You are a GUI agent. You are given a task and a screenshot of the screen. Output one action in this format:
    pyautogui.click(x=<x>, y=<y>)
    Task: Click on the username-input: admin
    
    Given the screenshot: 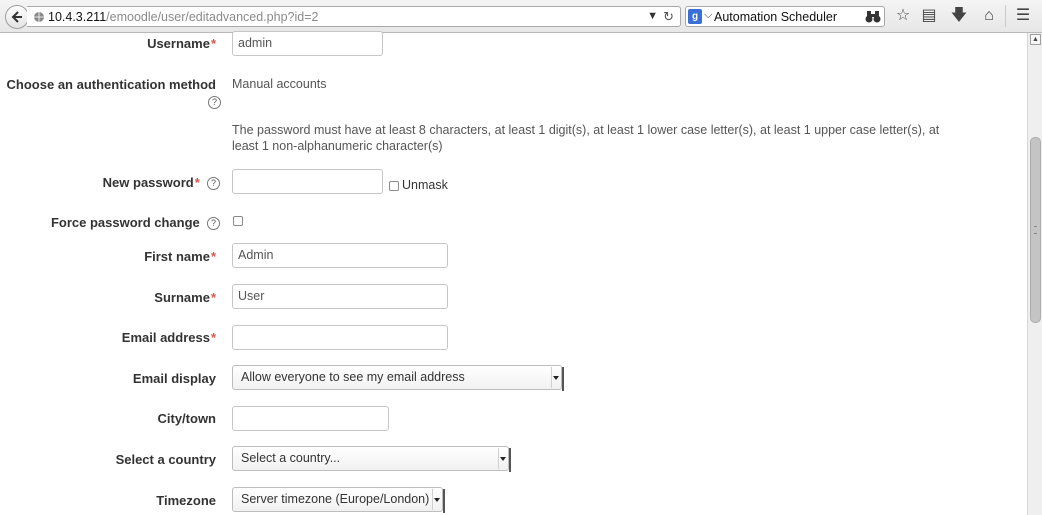 What is the action you would take?
    pyautogui.click(x=307, y=43)
    